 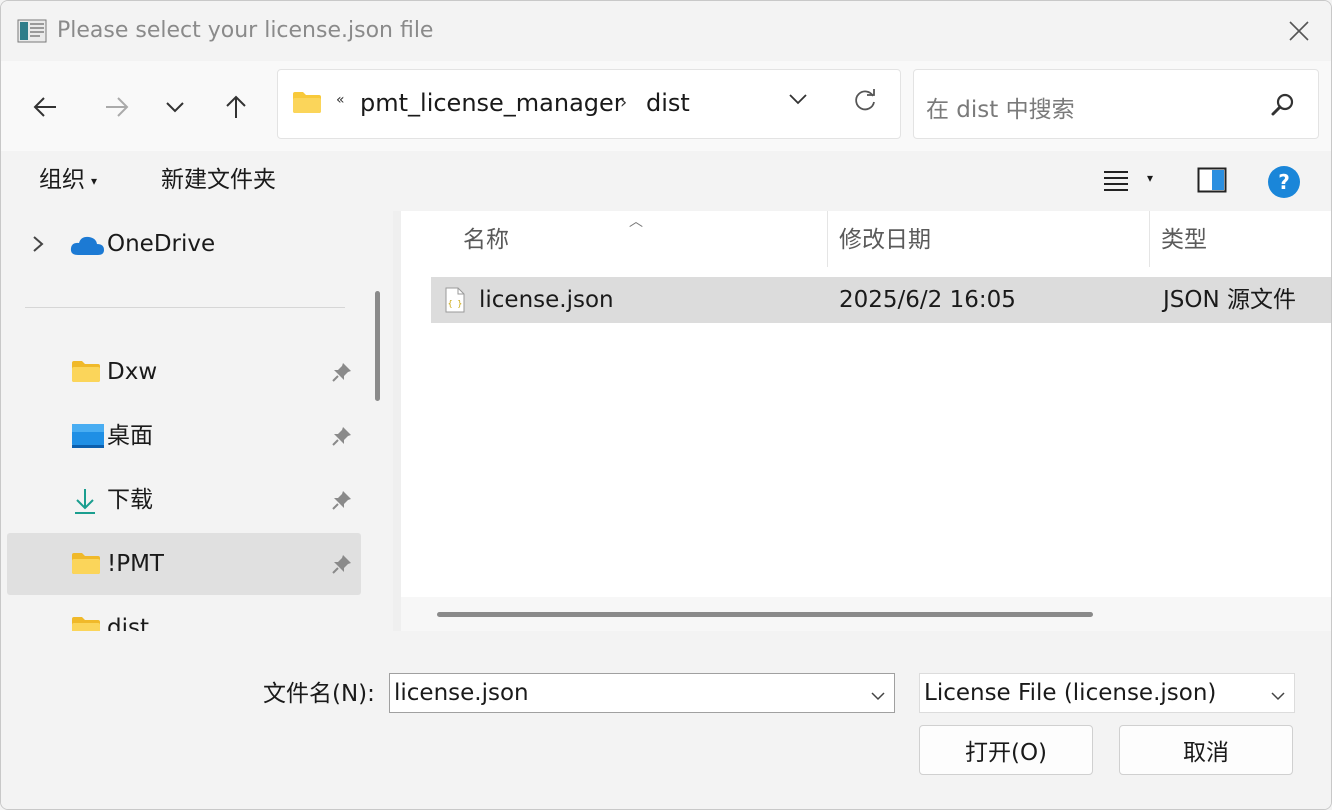 I want to click on column-label: 名称, so click(x=486, y=240).